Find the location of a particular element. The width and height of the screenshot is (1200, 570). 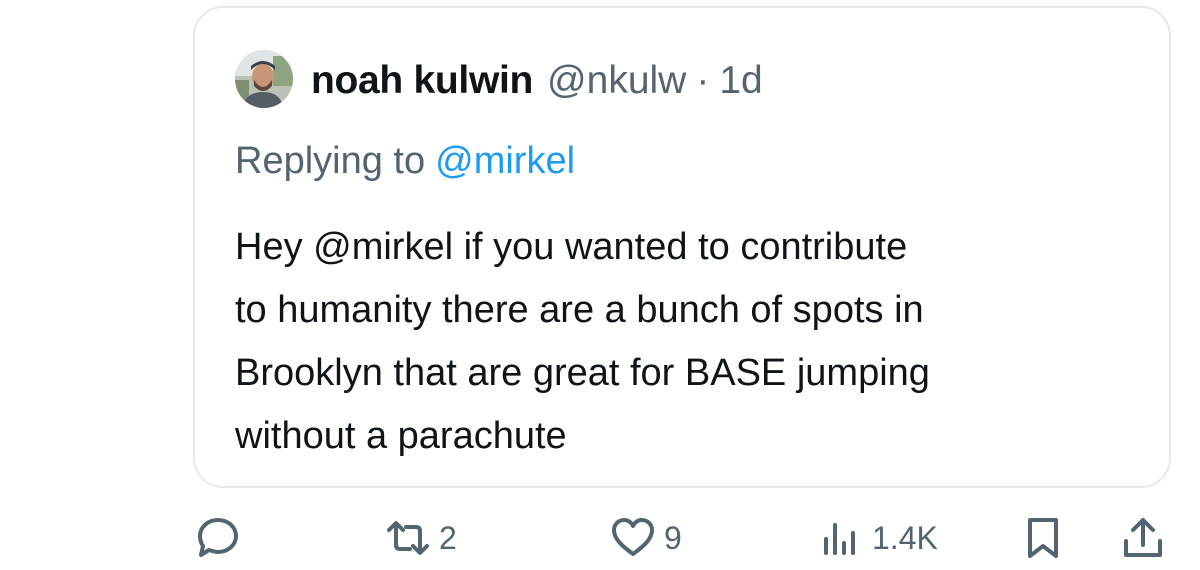

post-timestamp: 1d is located at coordinates (740, 81).